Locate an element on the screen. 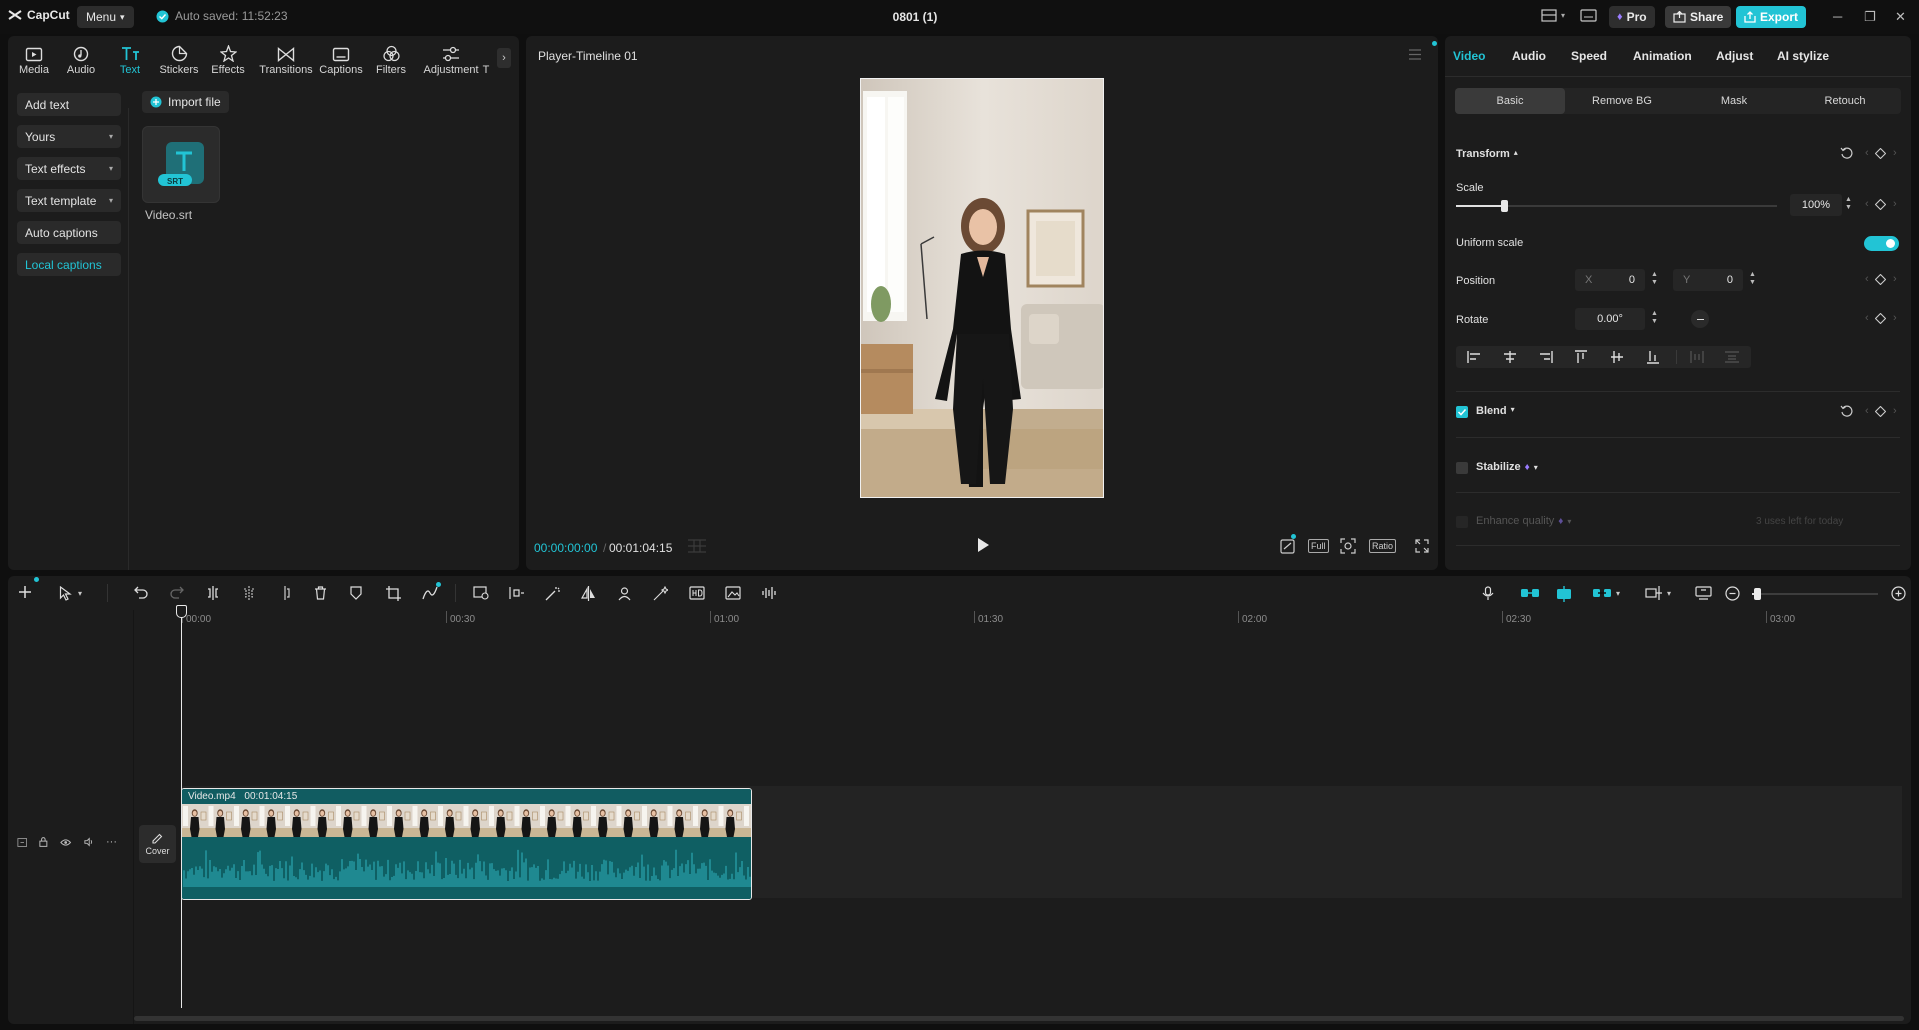 This screenshot has height=1030, width=1919. play-button is located at coordinates (983, 545).